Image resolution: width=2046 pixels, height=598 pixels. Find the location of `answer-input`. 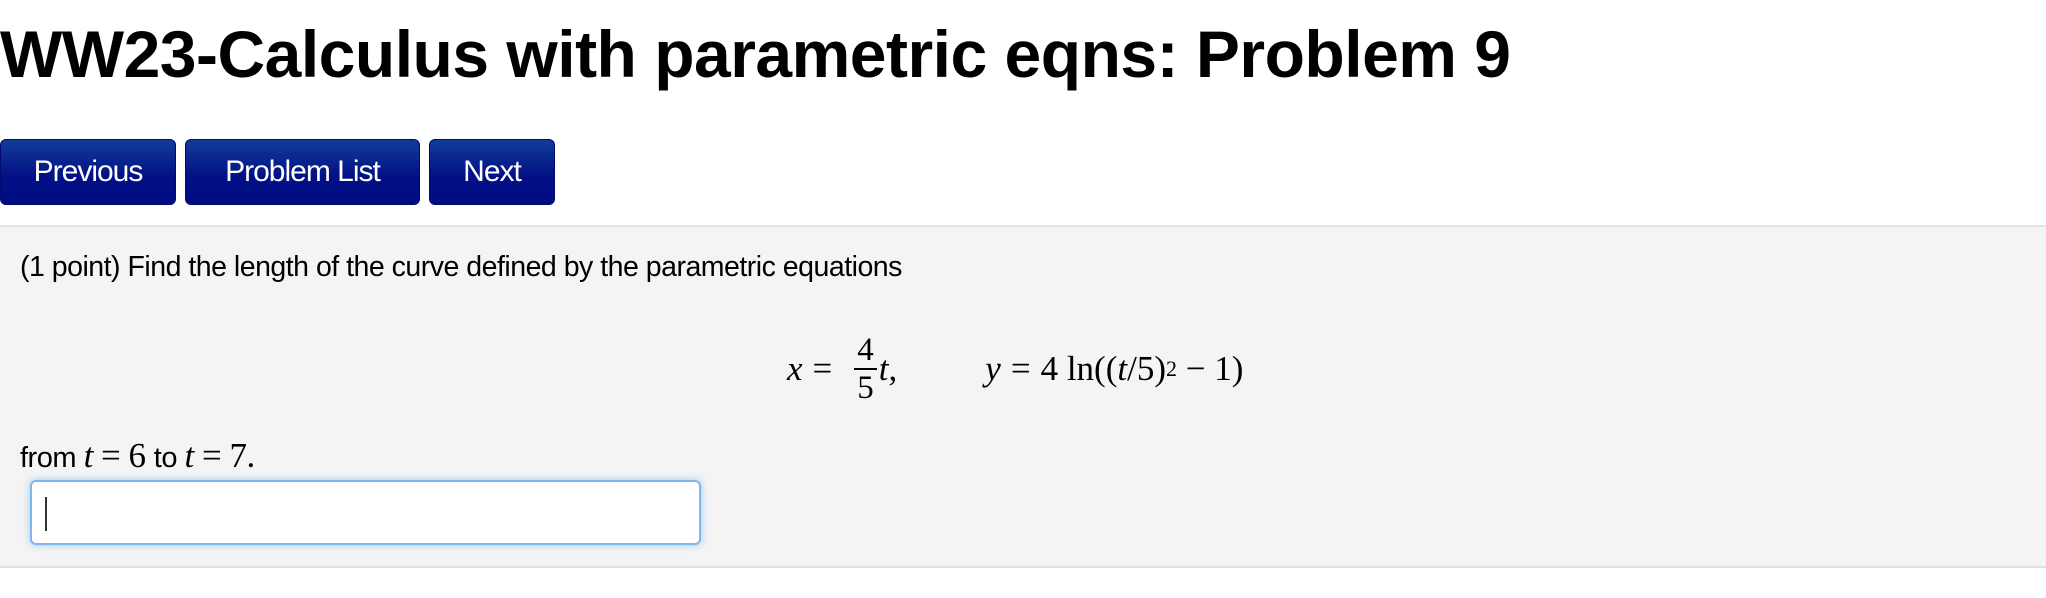

answer-input is located at coordinates (365, 512).